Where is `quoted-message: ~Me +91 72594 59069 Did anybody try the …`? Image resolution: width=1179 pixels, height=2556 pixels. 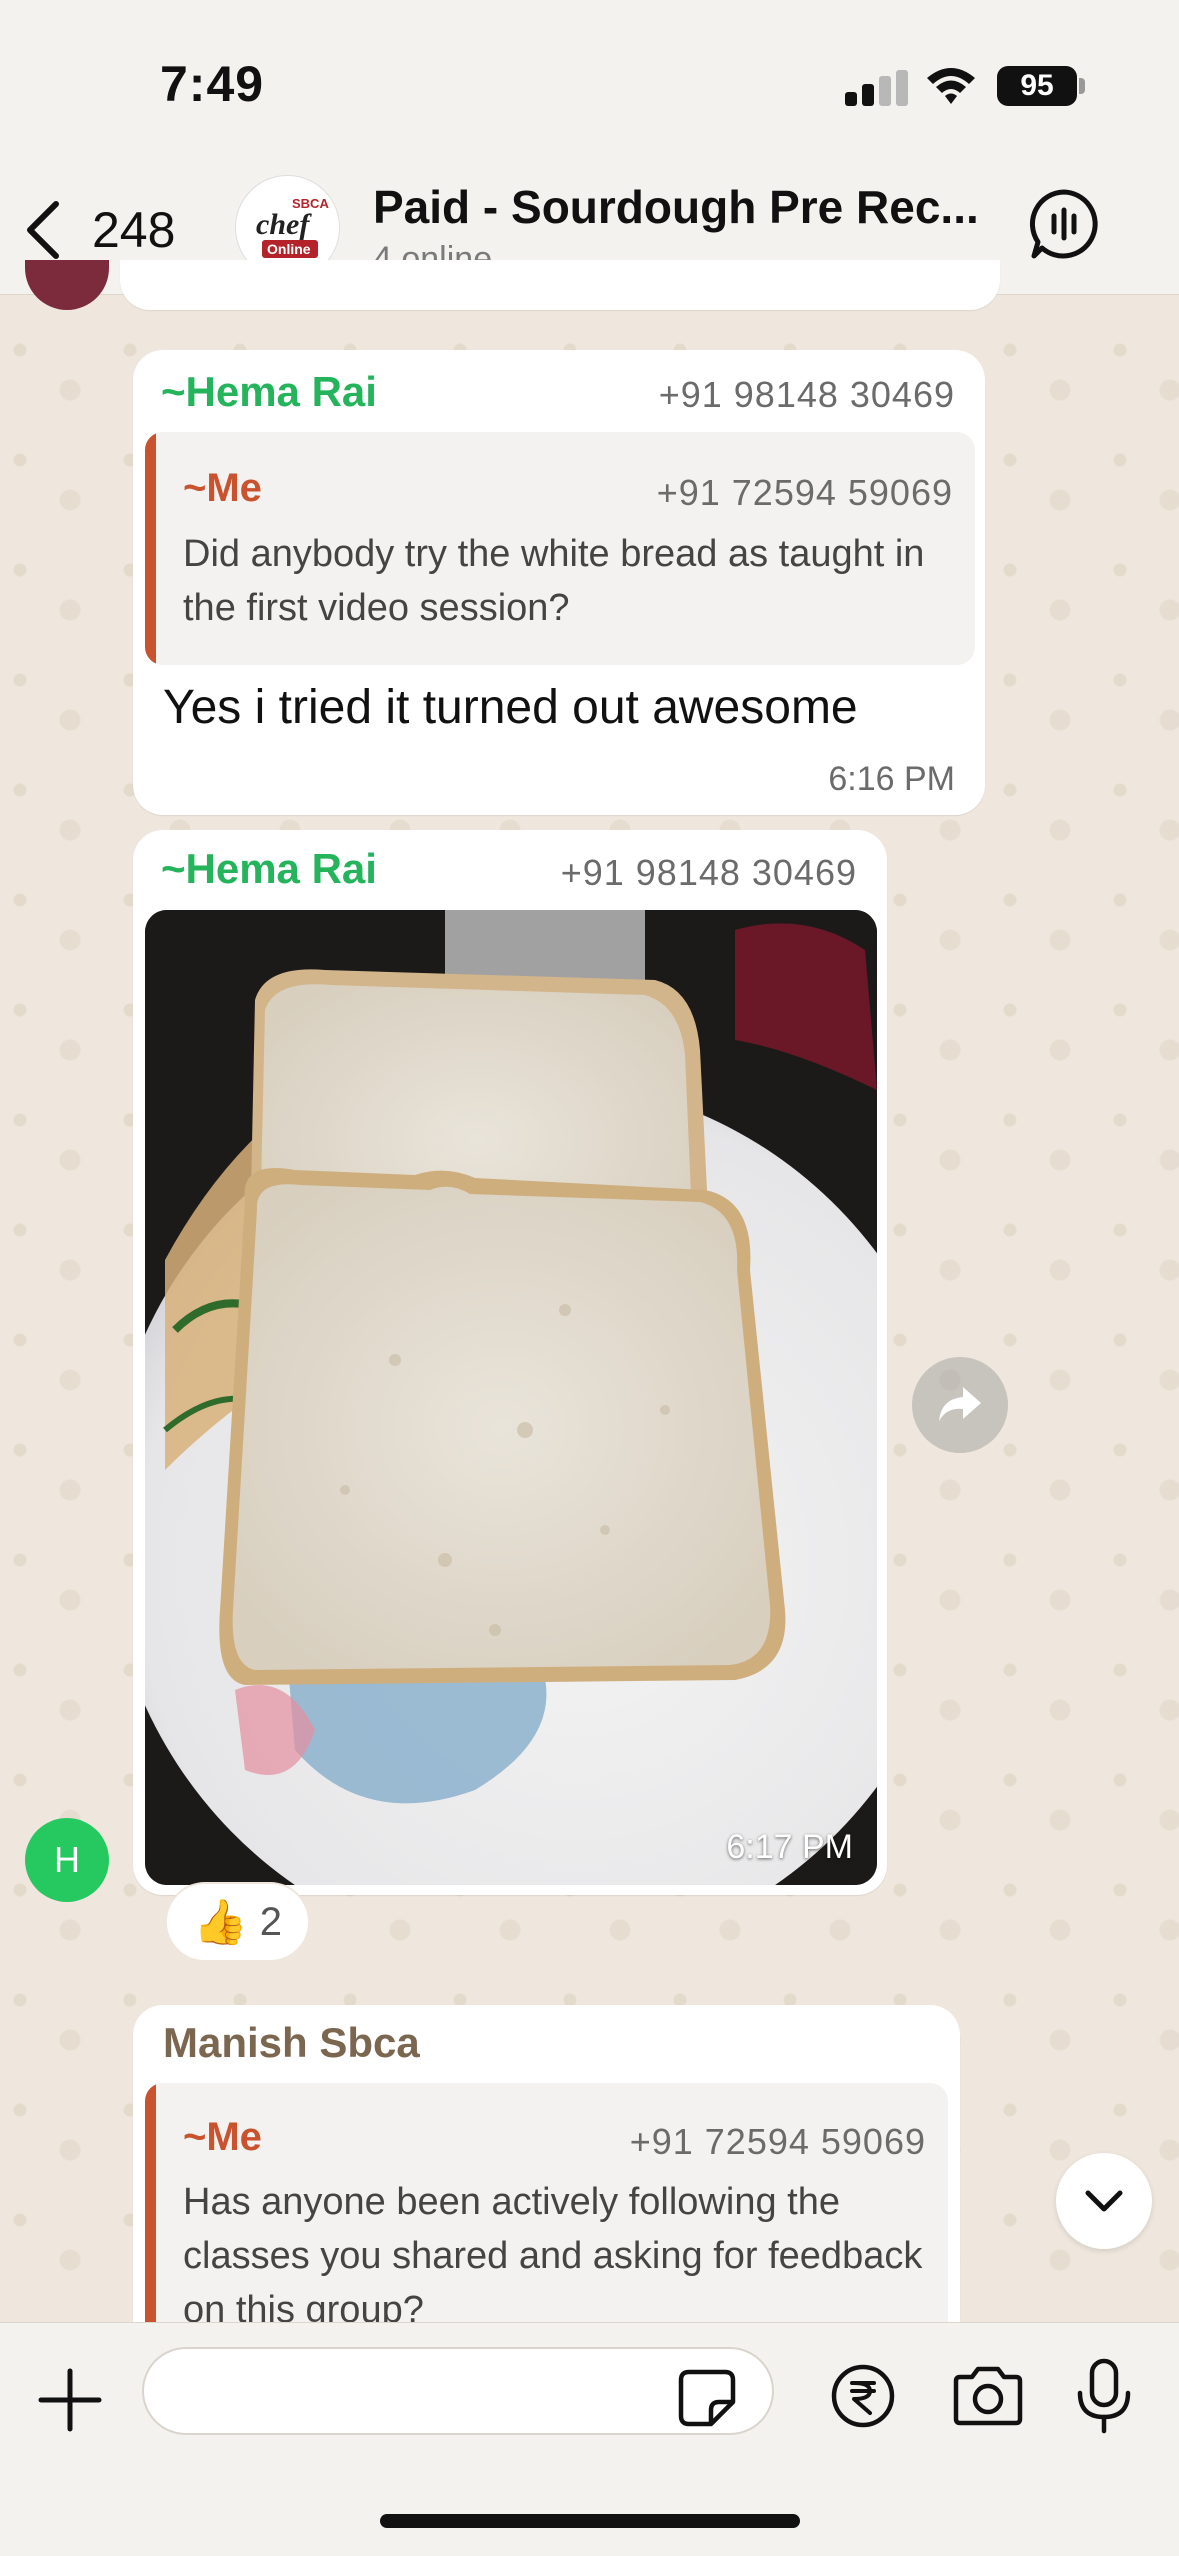
quoted-message: ~Me +91 72594 59069 Did anybody try the … is located at coordinates (560, 548).